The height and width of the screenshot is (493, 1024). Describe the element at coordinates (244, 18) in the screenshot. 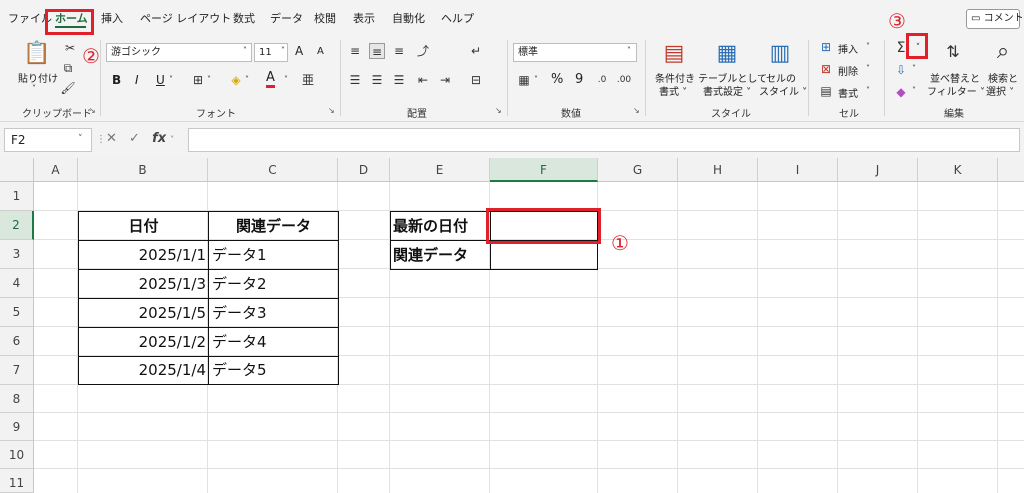

I see `tab-formulas: 数式` at that location.